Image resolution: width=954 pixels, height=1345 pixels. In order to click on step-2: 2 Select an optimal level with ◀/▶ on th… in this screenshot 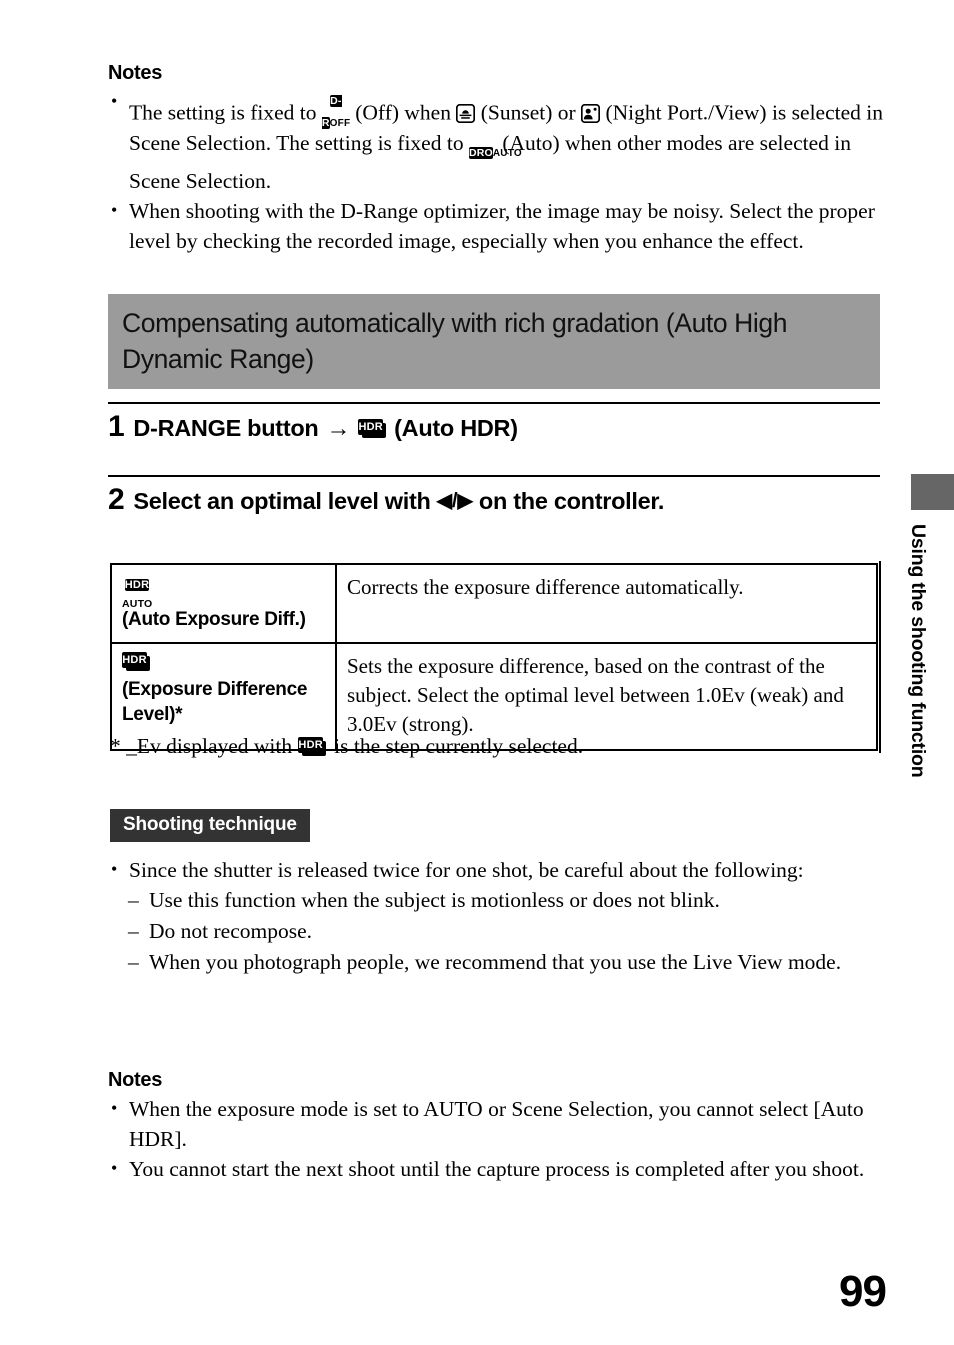, I will do `click(494, 500)`.